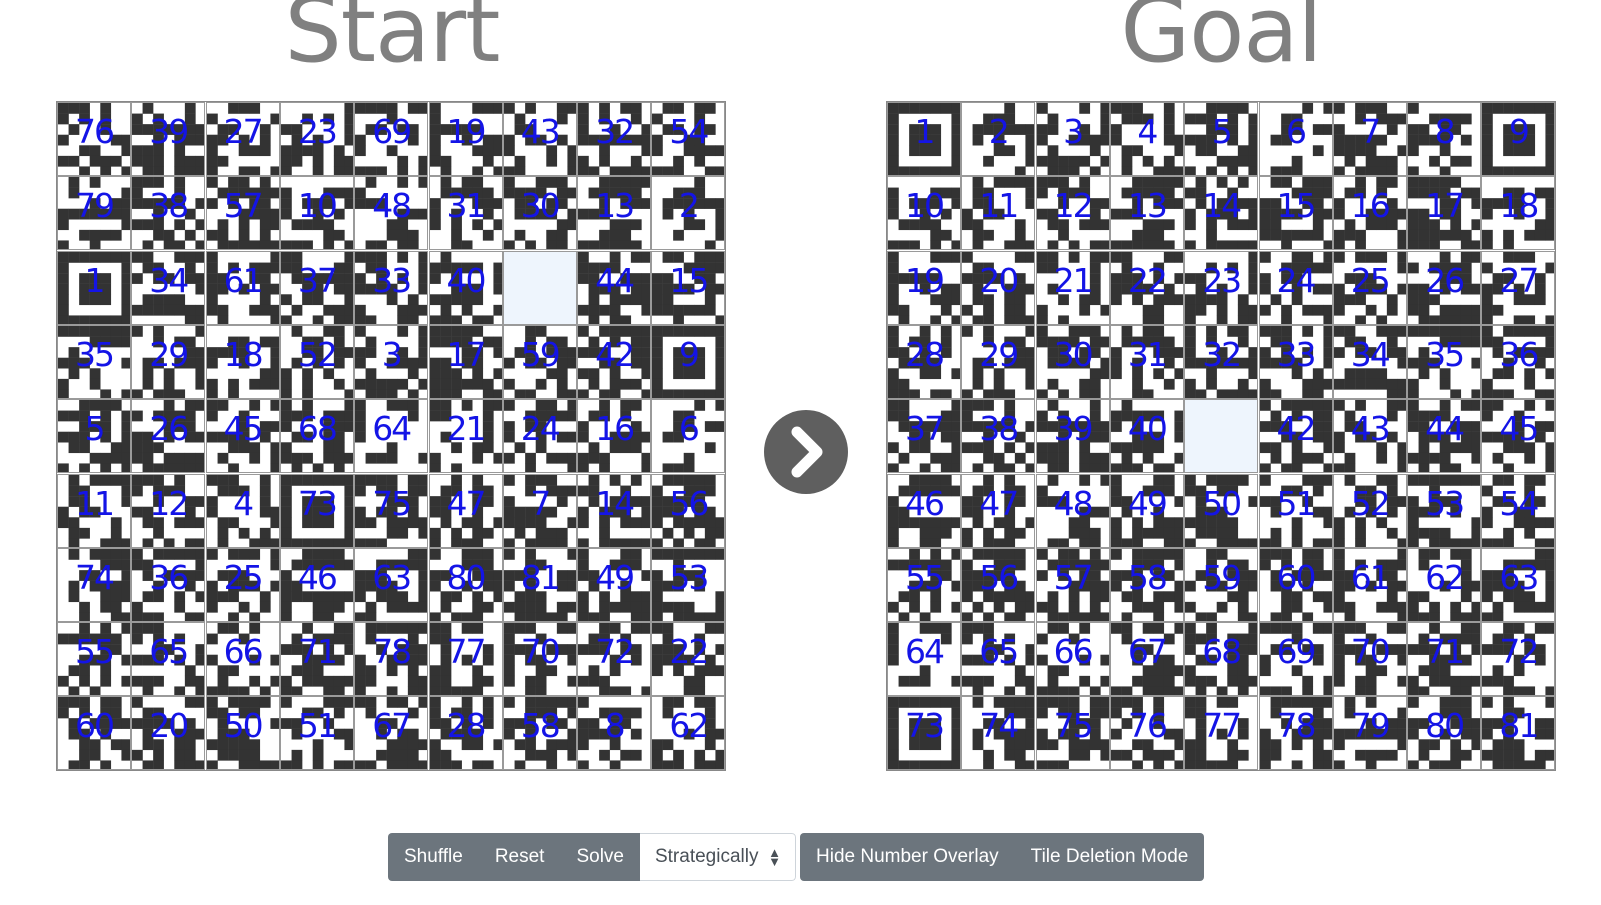 The image size is (1601, 905). I want to click on solve-strategy-select: Strategically ▲ ▼, so click(717, 857).